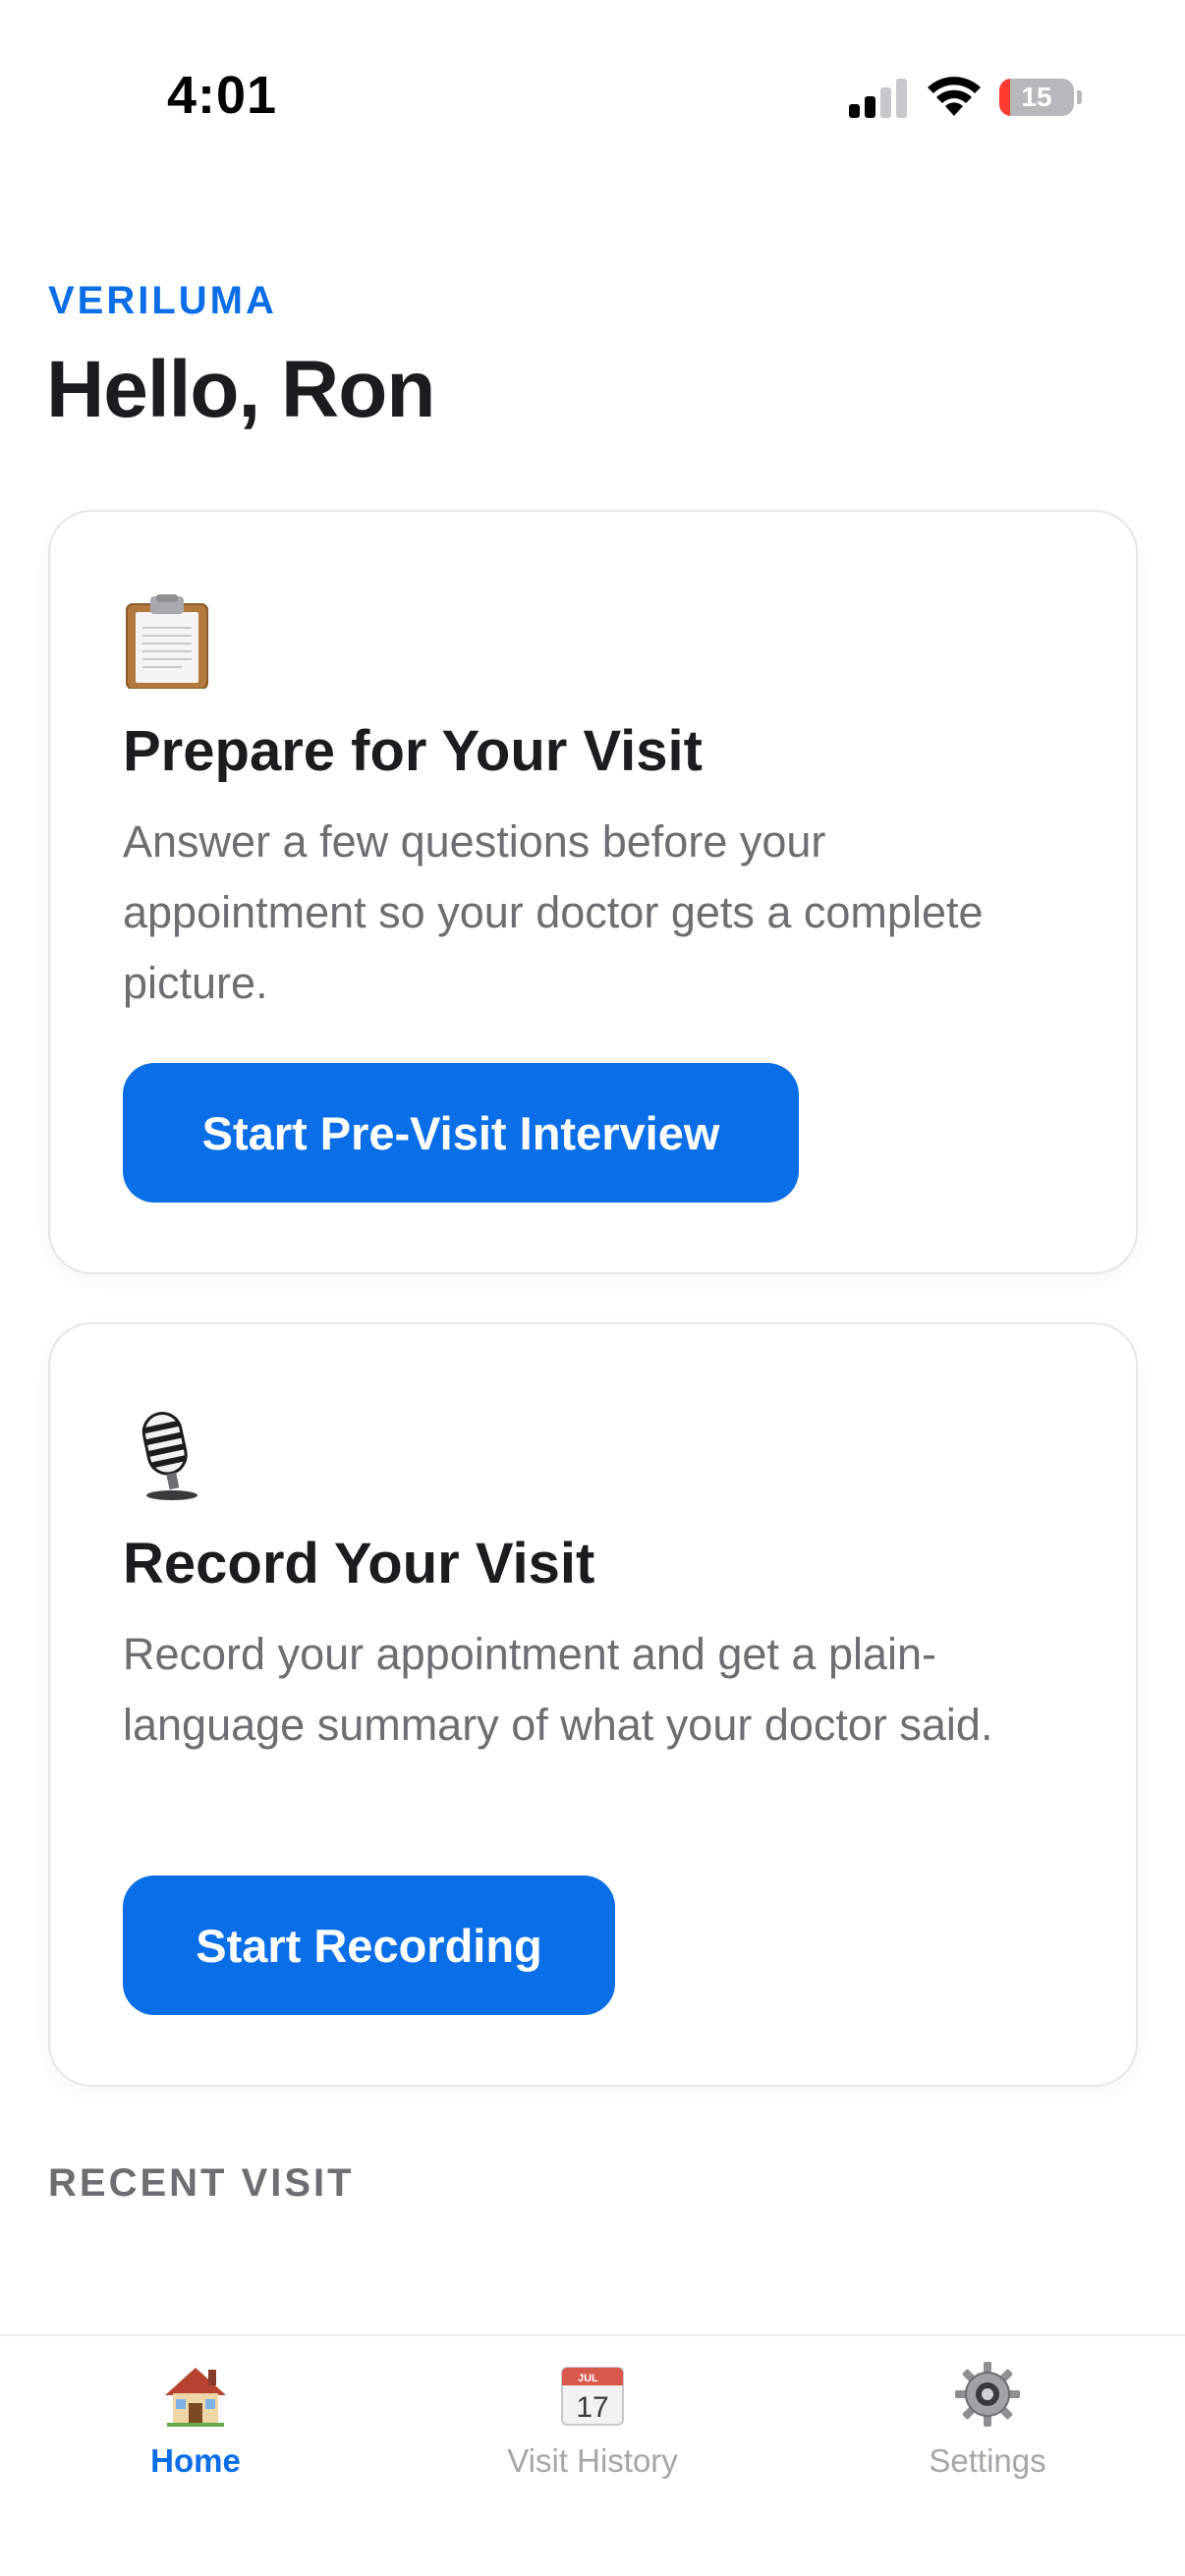 This screenshot has height=2576, width=1185. Describe the element at coordinates (588, 2378) in the screenshot. I see `calendar-month: JUL` at that location.